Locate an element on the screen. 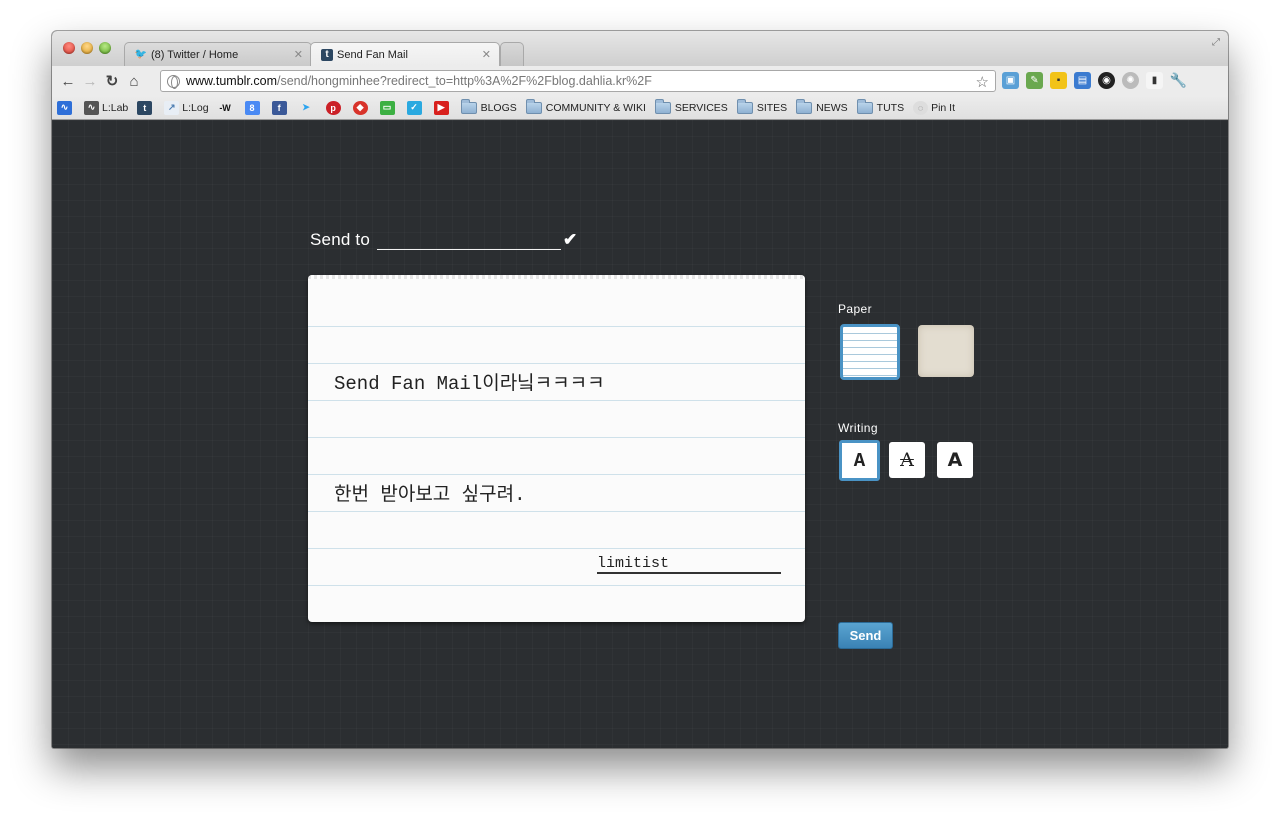 The width and height of the screenshot is (1280, 821). bookmark-youtube: ▶ is located at coordinates (442, 107).